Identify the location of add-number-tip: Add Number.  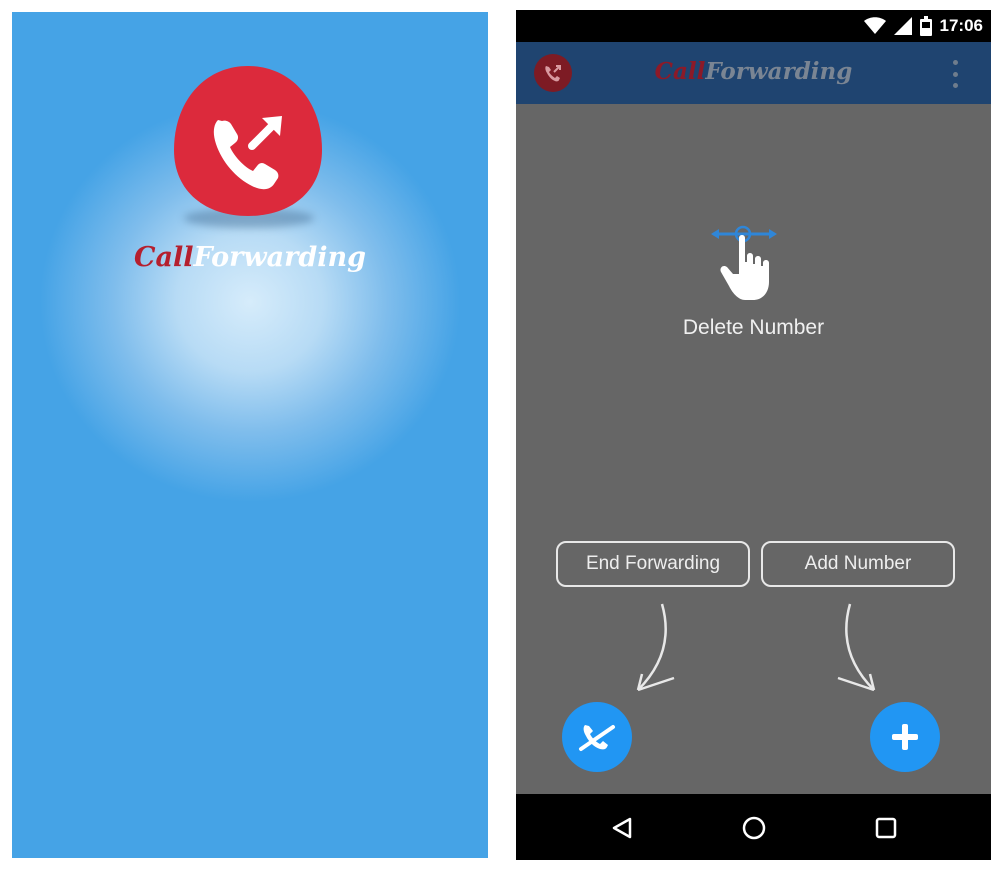
(858, 564).